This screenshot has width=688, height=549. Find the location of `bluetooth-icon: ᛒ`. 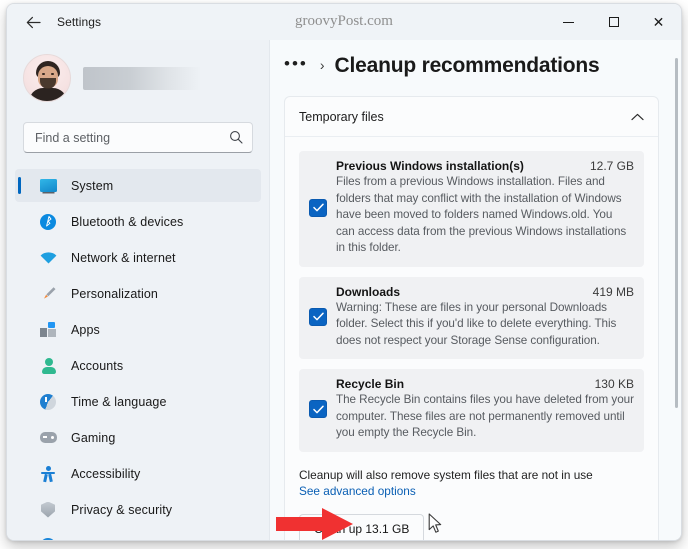

bluetooth-icon: ᛒ is located at coordinates (48, 222).